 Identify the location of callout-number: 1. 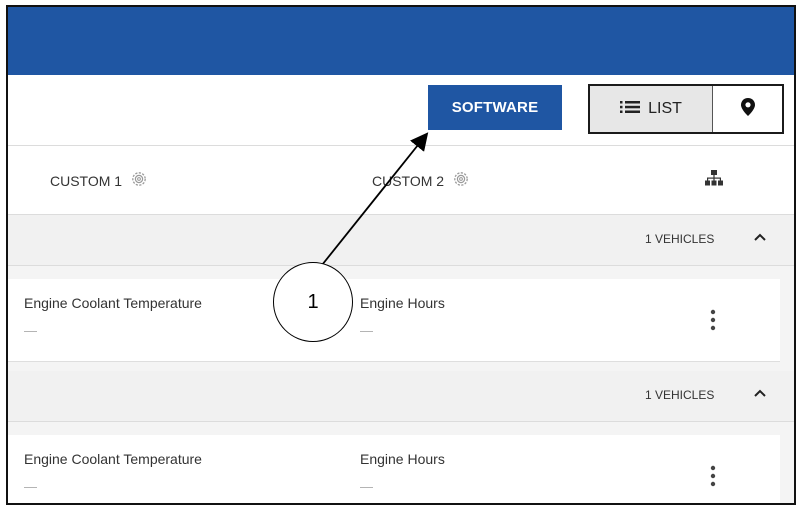
(313, 301).